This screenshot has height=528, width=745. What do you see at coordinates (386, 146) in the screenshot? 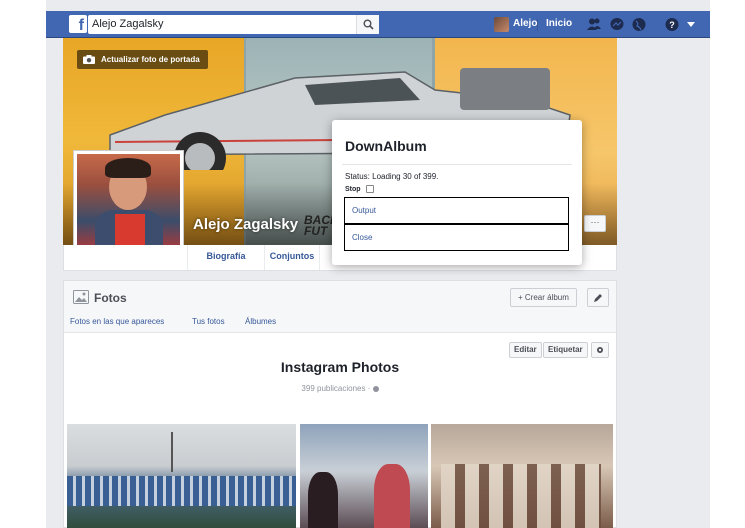
I see `dialog-title: DownAlbum` at bounding box center [386, 146].